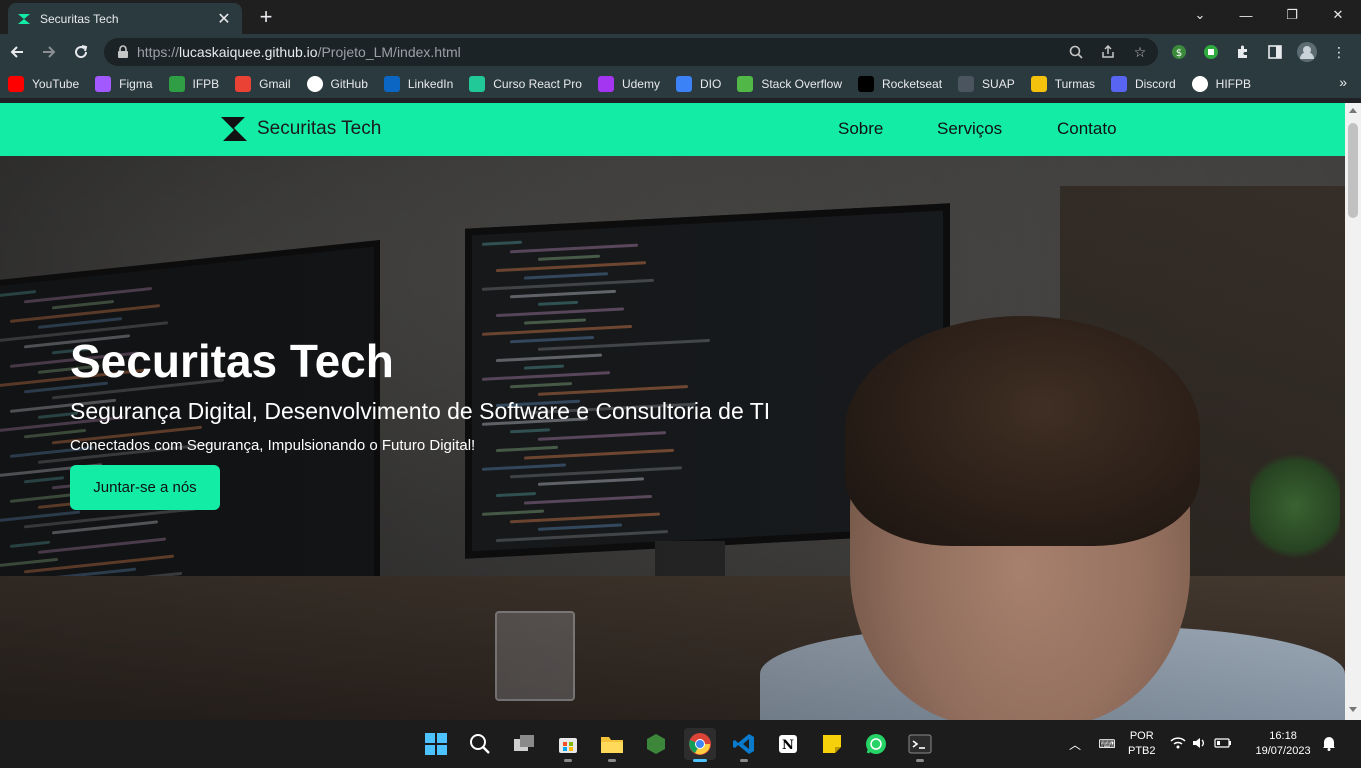 Image resolution: width=1361 pixels, height=768 pixels. I want to click on youtube-icon, so click(16, 84).